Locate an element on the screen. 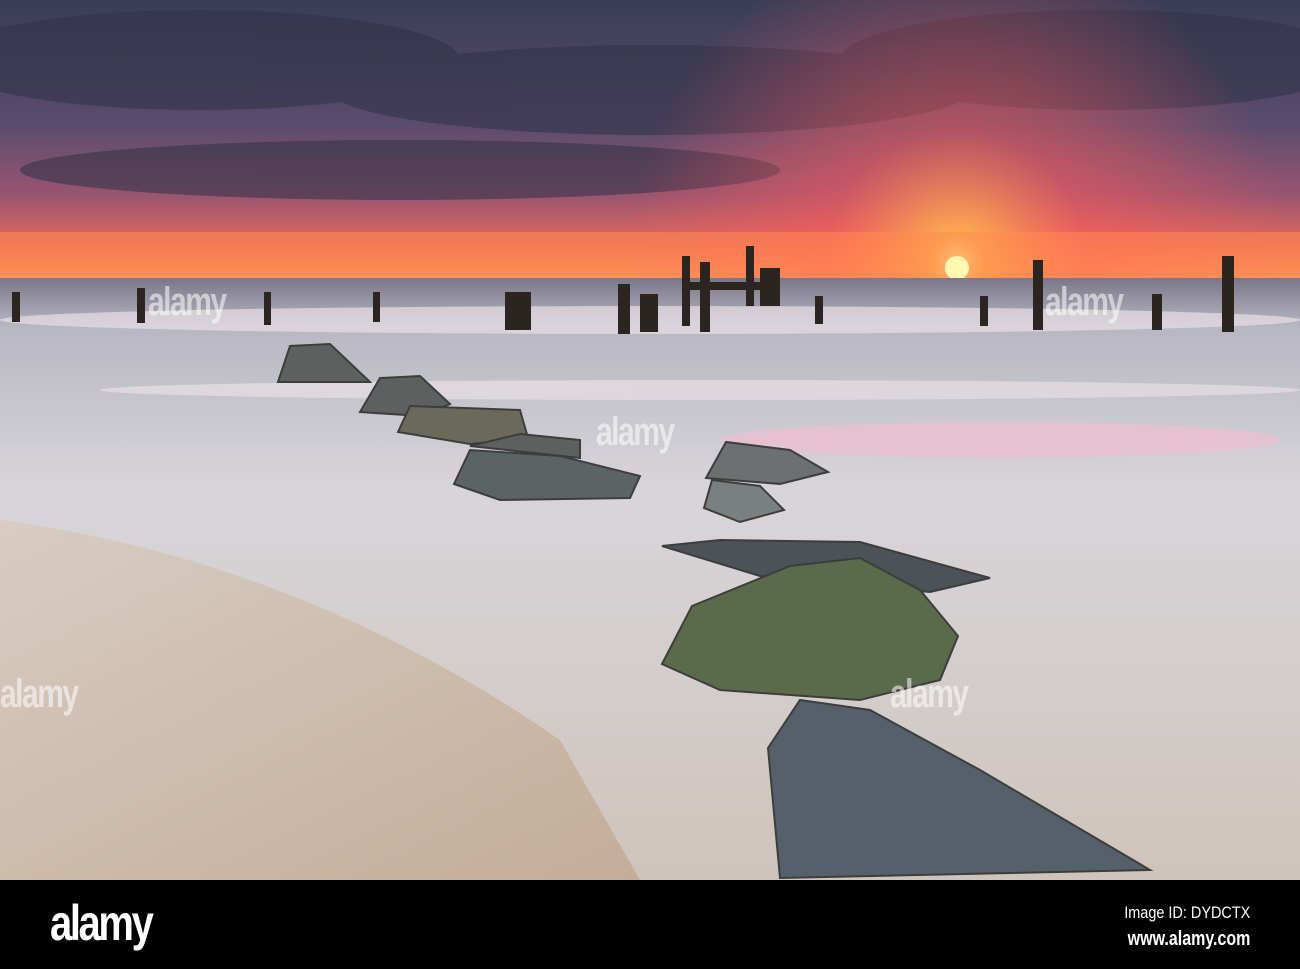 The height and width of the screenshot is (969, 1300). alamy-logo: alamy is located at coordinates (102, 923).